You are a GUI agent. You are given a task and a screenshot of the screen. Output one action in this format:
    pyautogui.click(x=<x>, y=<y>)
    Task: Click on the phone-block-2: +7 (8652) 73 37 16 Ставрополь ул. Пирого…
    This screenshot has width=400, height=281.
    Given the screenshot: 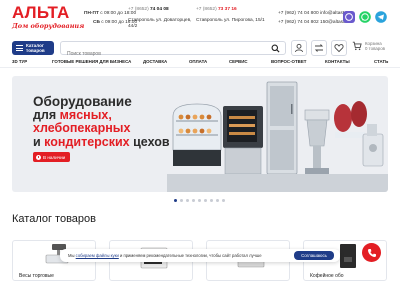 What is the action you would take?
    pyautogui.click(x=230, y=15)
    